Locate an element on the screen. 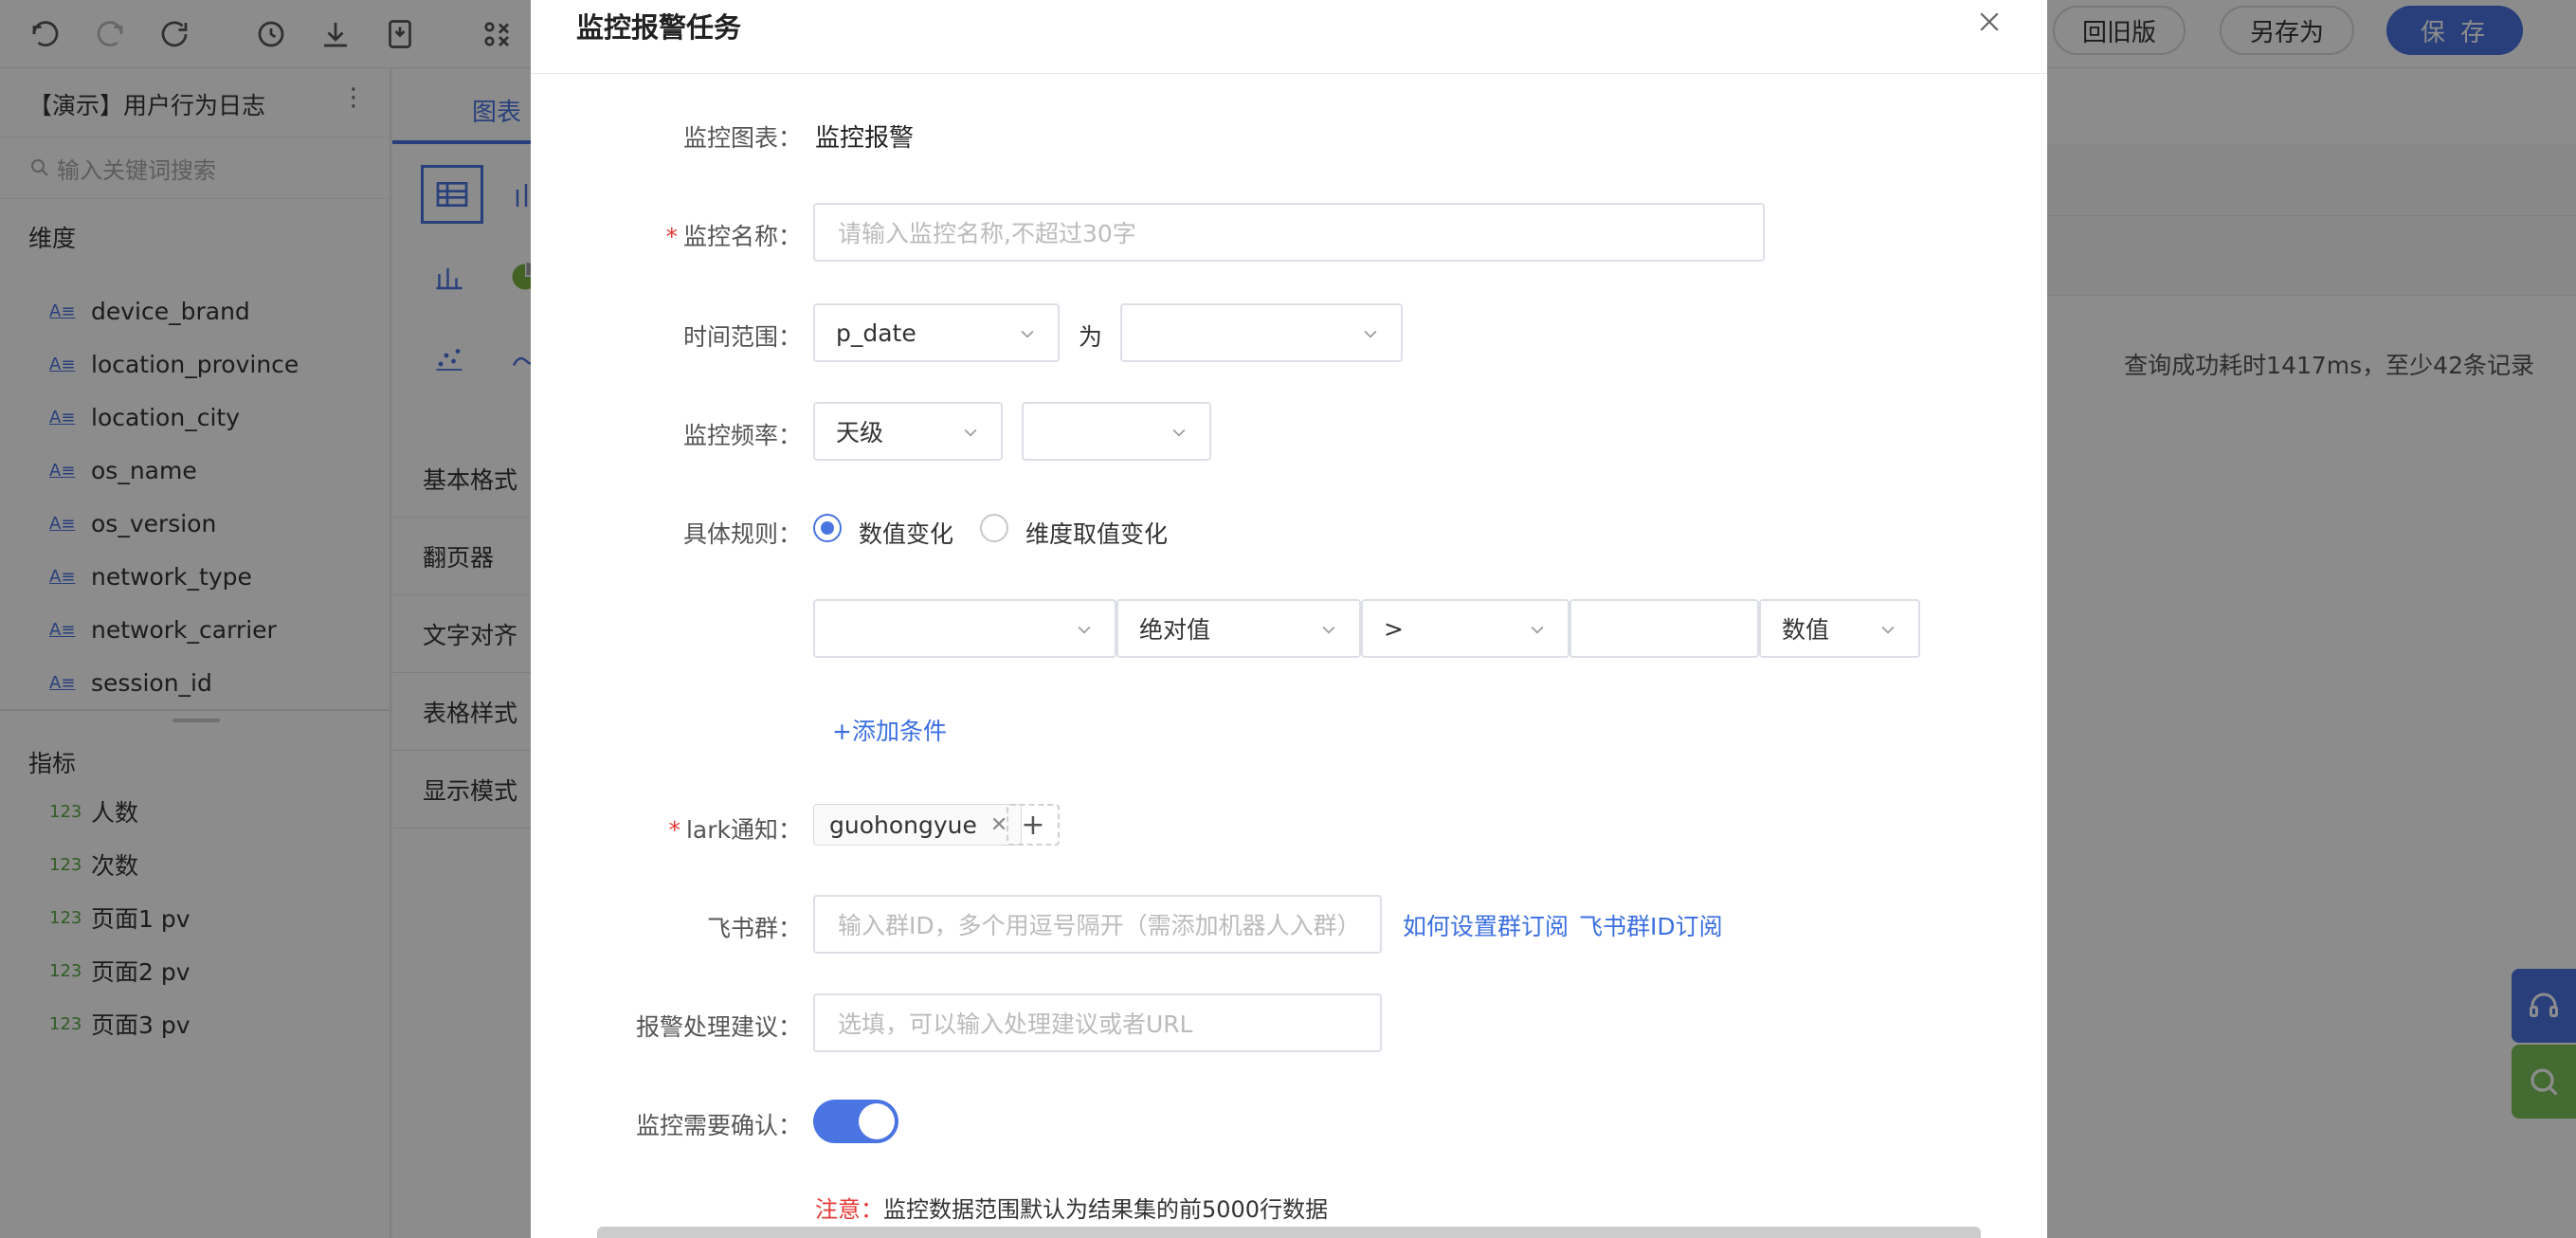 The width and height of the screenshot is (2576, 1238). confirm-toggle is located at coordinates (855, 1121).